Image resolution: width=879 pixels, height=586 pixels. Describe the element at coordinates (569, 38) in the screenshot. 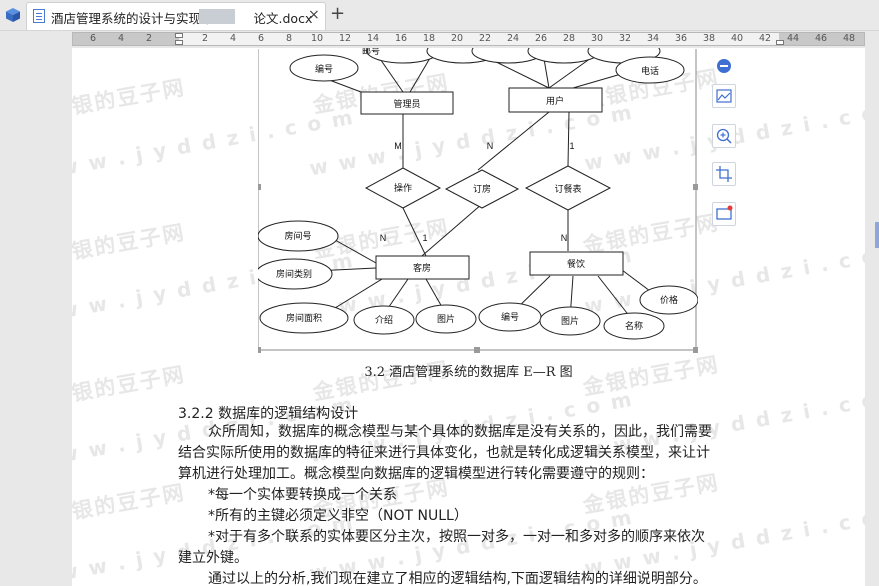

I see `ruler-tick: 28` at that location.